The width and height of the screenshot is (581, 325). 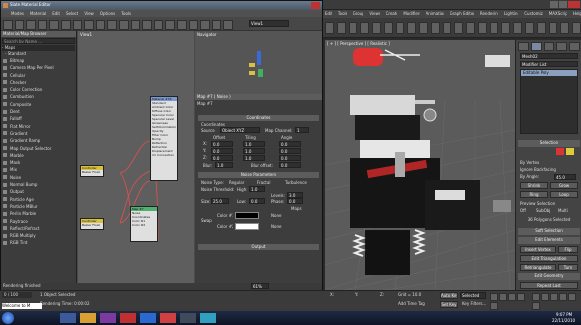 I want to click on menu-item: Animation, so click(x=435, y=14).